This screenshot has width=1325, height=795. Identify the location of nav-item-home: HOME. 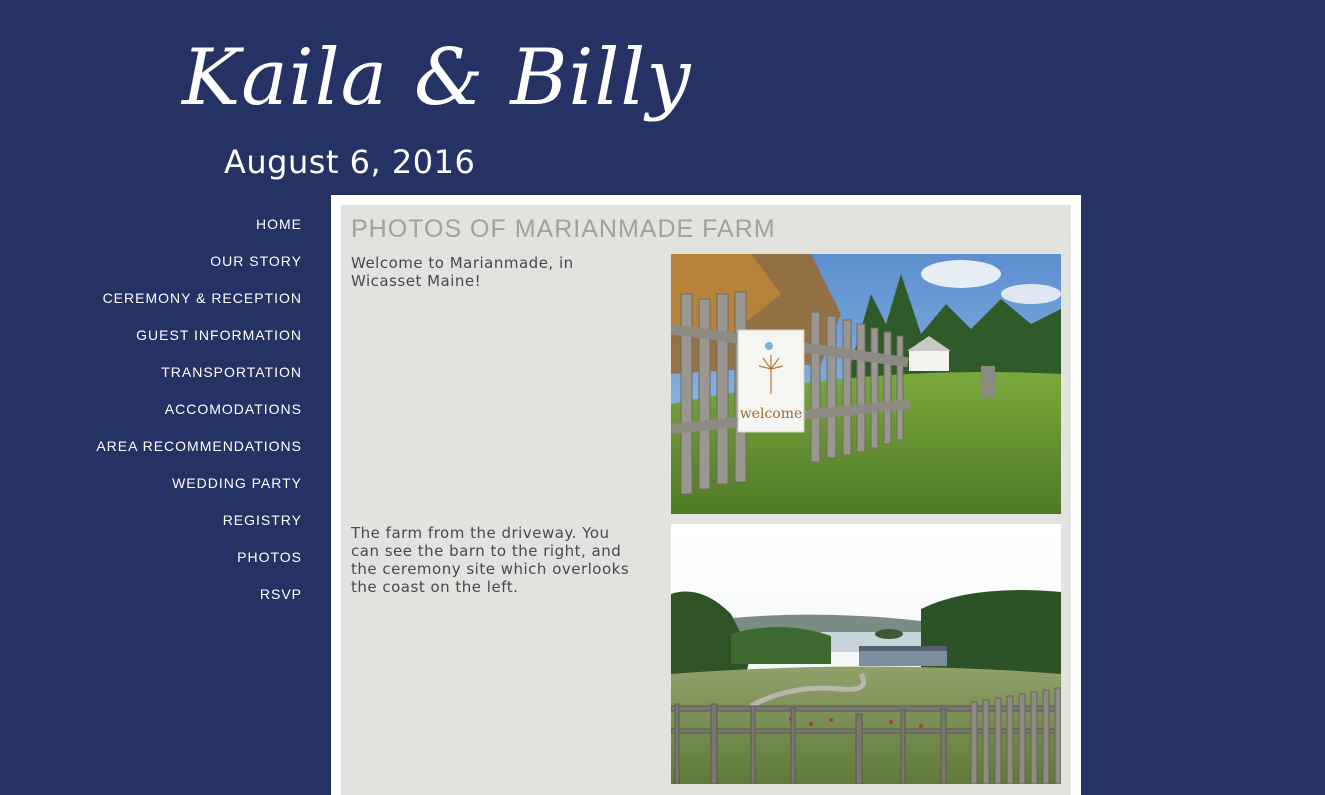
(172, 232).